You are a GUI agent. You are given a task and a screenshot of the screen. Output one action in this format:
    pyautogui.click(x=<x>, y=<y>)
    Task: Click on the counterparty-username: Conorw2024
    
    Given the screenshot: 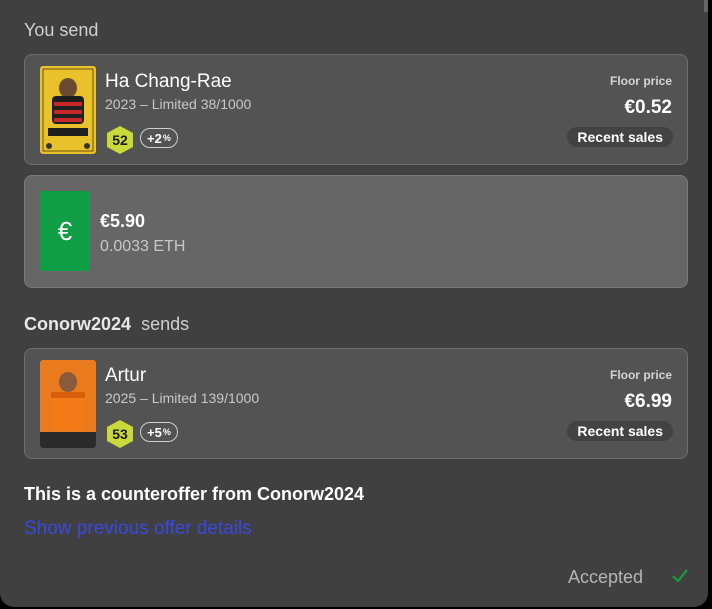 What is the action you would take?
    pyautogui.click(x=78, y=324)
    